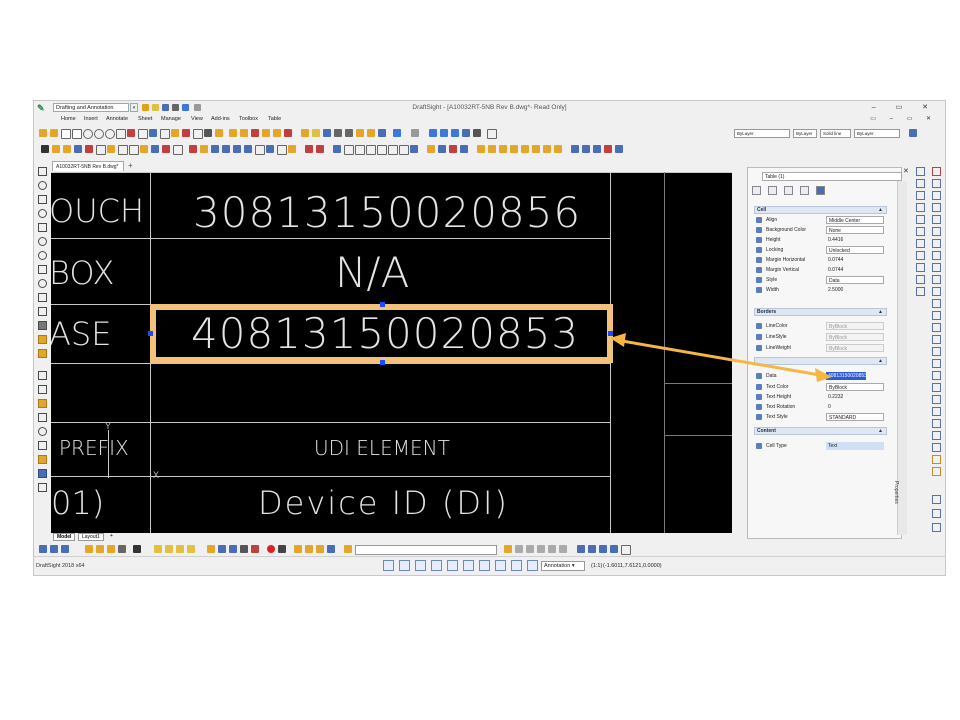 Image resolution: width=960 pixels, height=720 pixels. Describe the element at coordinates (337, 149) in the screenshot. I see `measure-icon` at that location.